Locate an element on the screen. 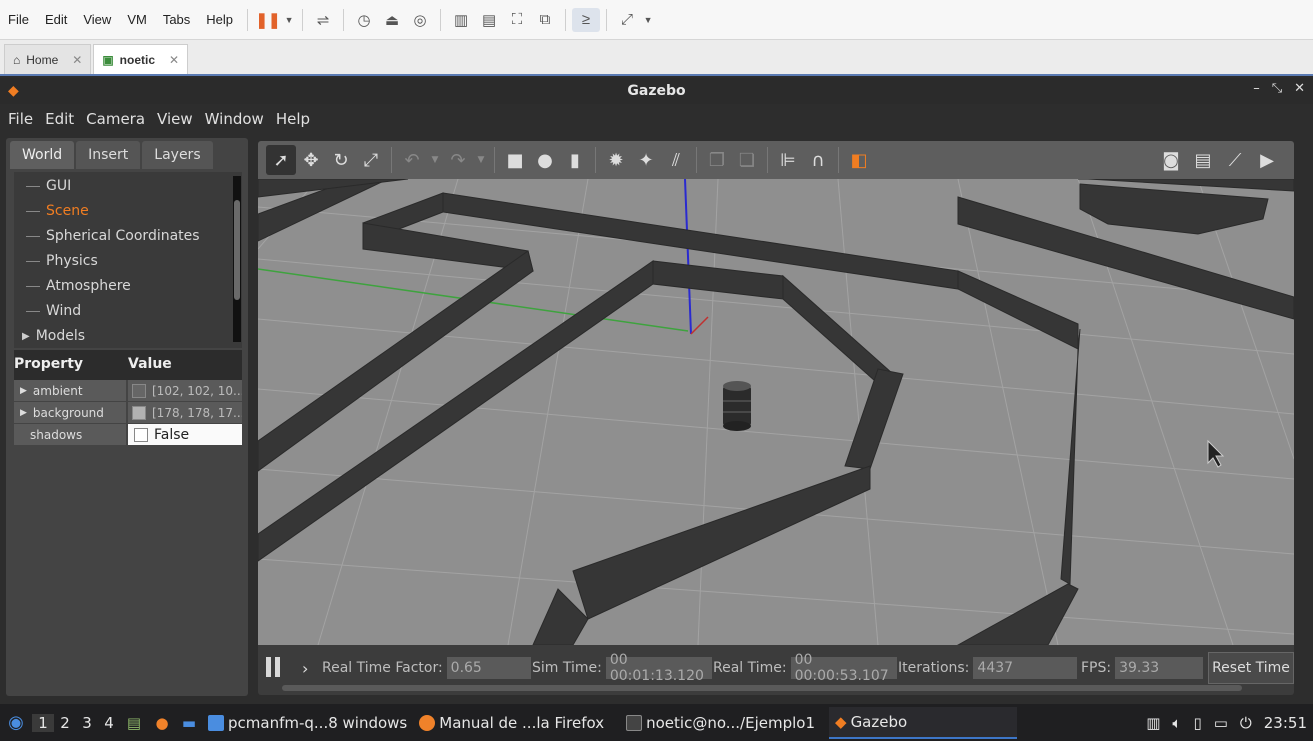 This screenshot has height=741, width=1313. plot-icon: ⟋ is located at coordinates (1235, 160).